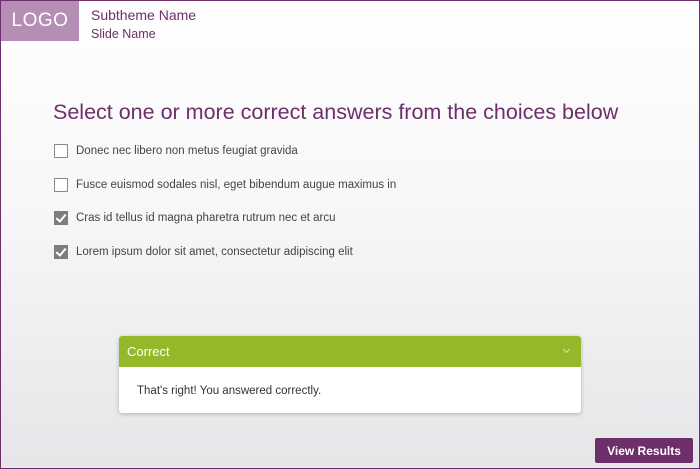 This screenshot has height=469, width=700. I want to click on feedback-header: Correct, so click(350, 351).